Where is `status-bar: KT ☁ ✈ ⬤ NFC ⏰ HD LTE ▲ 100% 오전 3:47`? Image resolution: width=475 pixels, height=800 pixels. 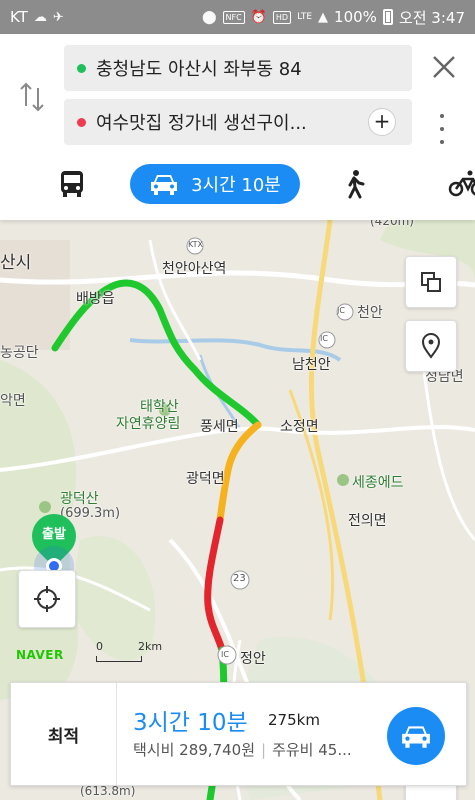
status-bar: KT ☁ ✈ ⬤ NFC ⏰ HD LTE ▲ 100% 오전 3:47 is located at coordinates (237, 17).